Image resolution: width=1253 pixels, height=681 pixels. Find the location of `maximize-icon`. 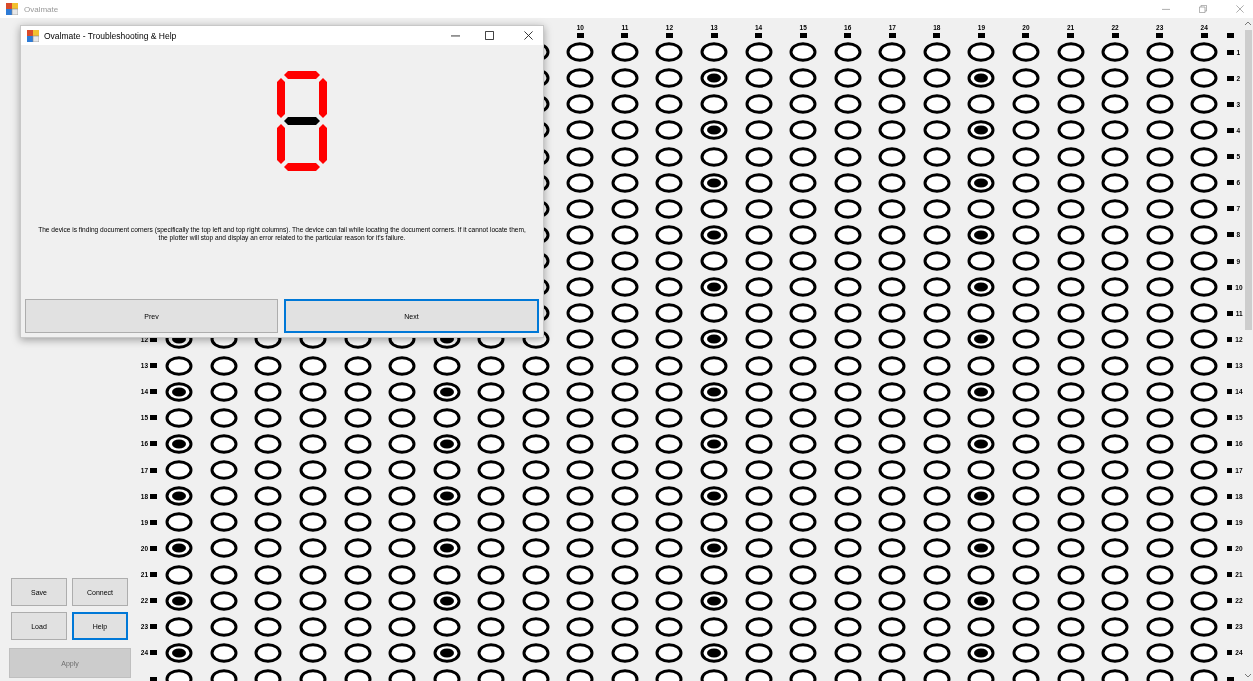

maximize-icon is located at coordinates (489, 35).